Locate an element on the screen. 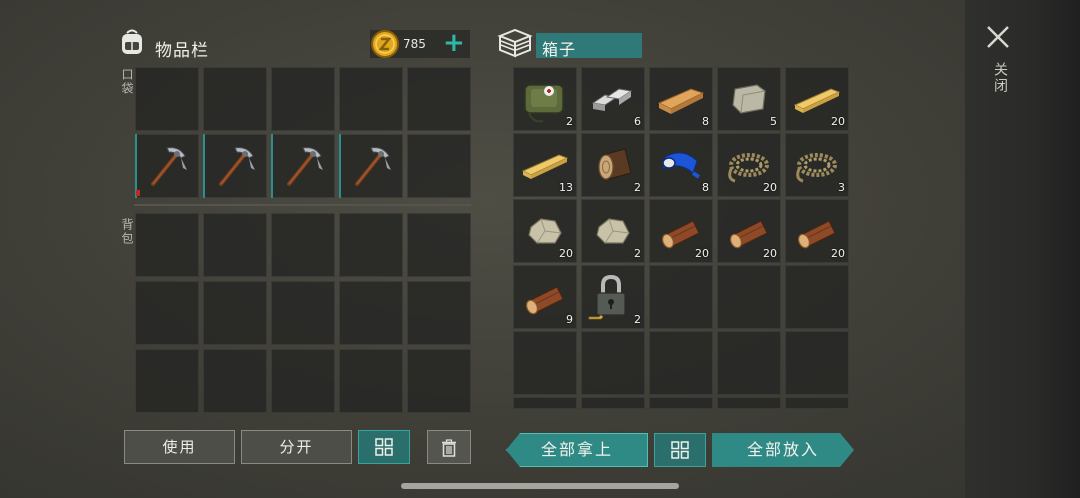 Image resolution: width=1080 pixels, height=498 pixels. container-slot: 6 is located at coordinates (613, 99).